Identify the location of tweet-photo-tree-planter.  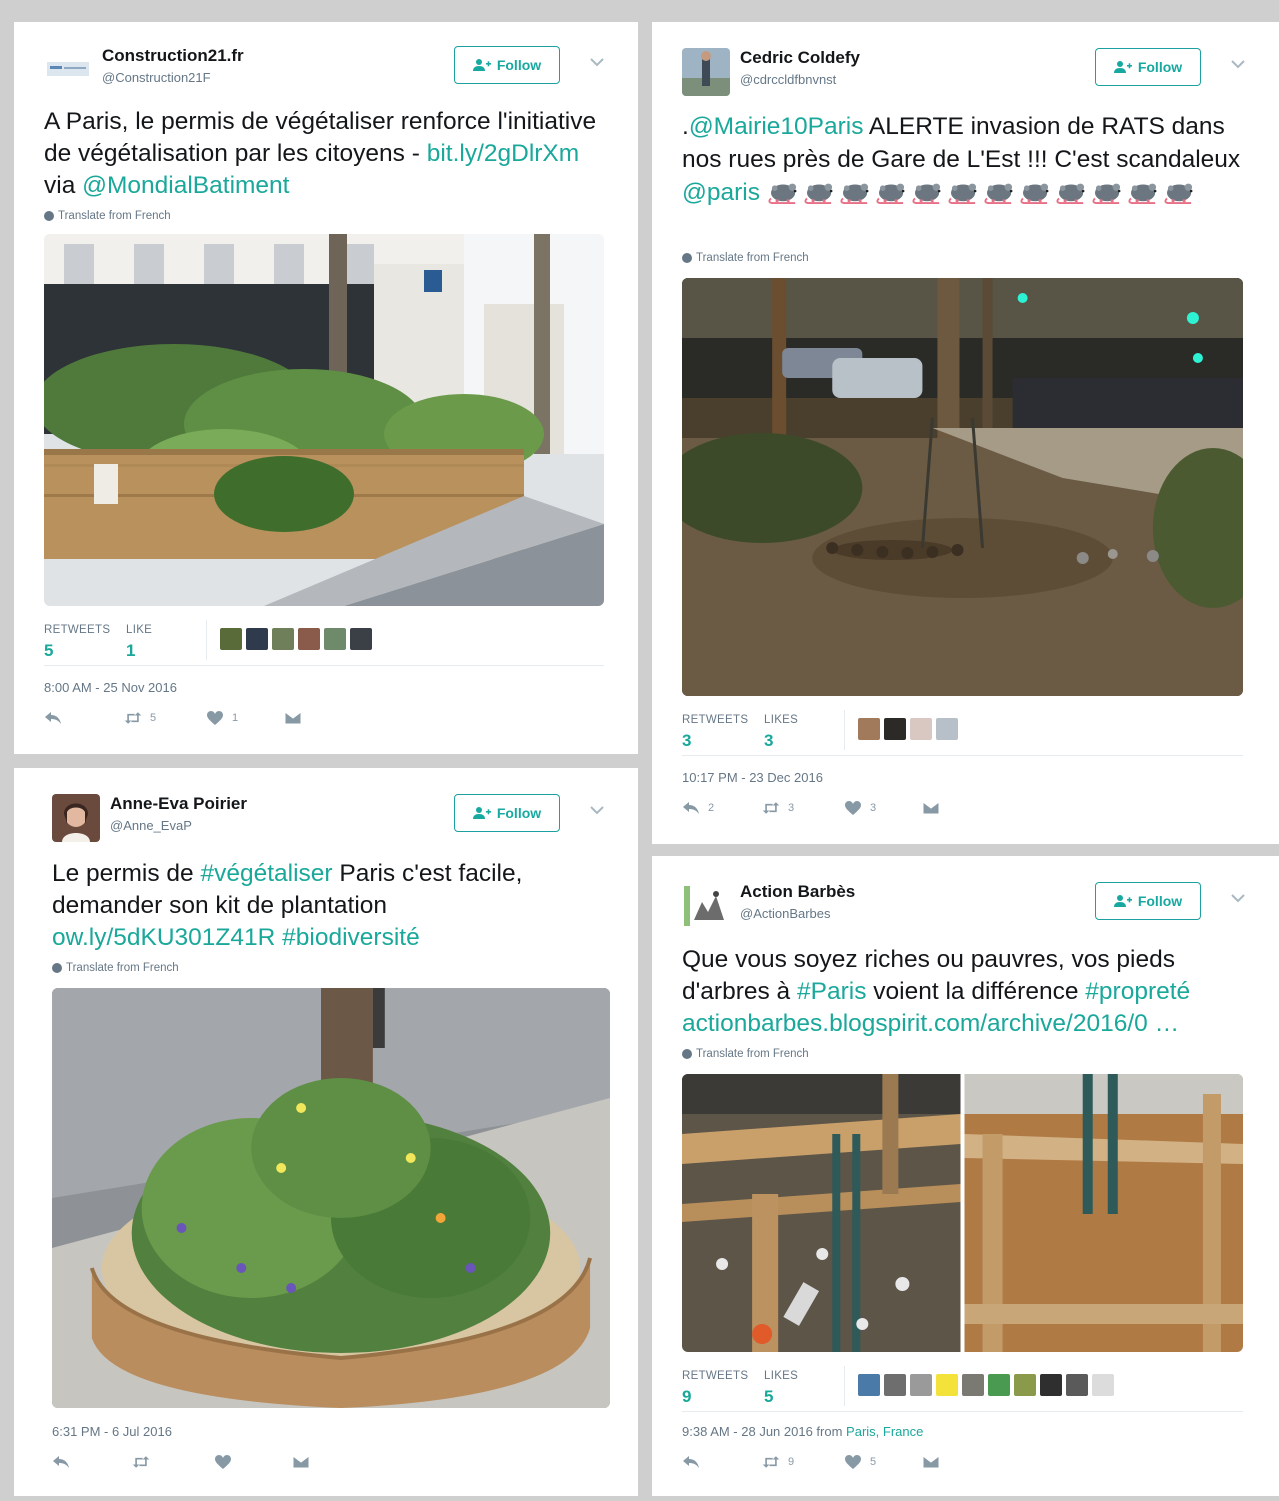
(331, 1198).